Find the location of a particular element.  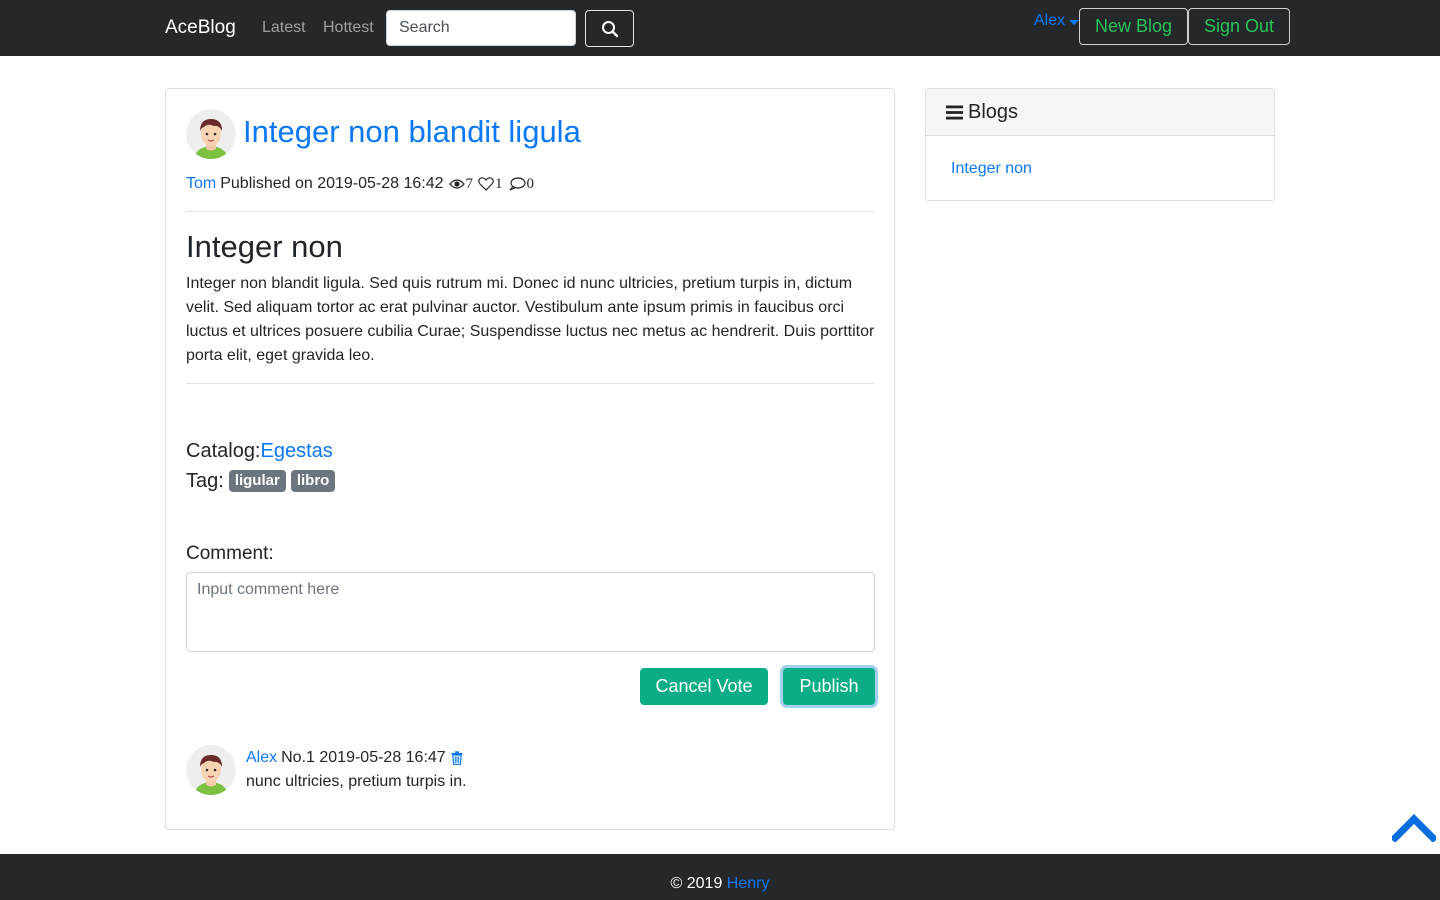

page-footer: © 2019 Henry is located at coordinates (720, 877).